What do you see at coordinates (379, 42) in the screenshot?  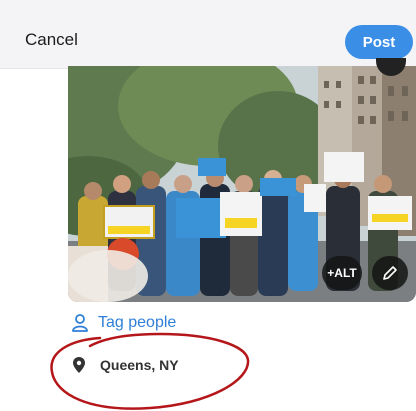 I see `post-button: Post` at bounding box center [379, 42].